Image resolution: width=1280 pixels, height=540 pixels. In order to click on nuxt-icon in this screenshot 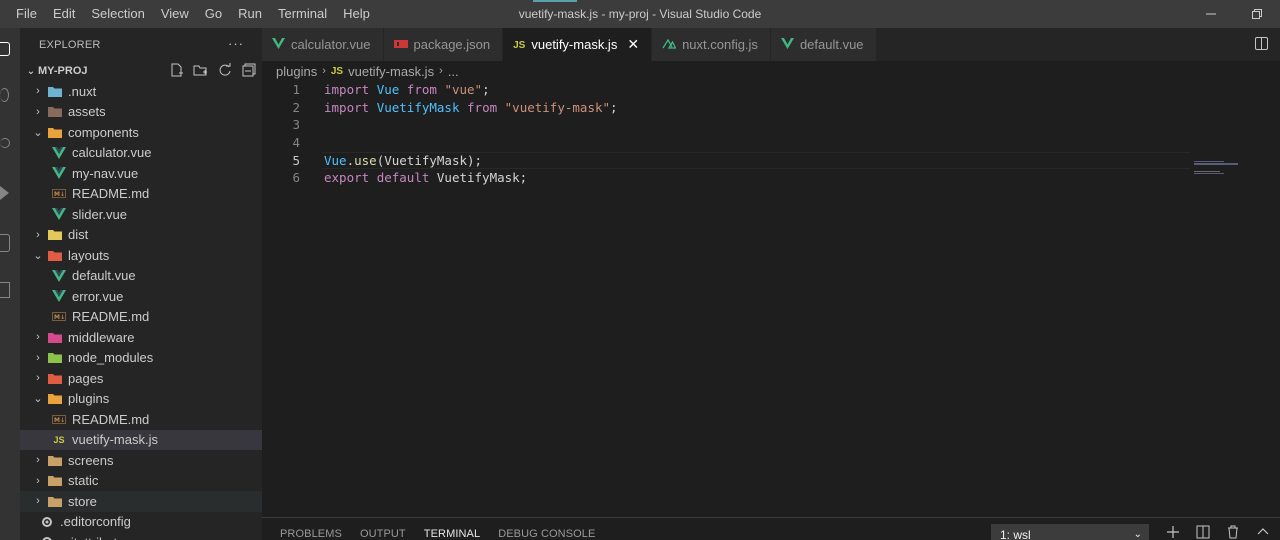, I will do `click(669, 45)`.